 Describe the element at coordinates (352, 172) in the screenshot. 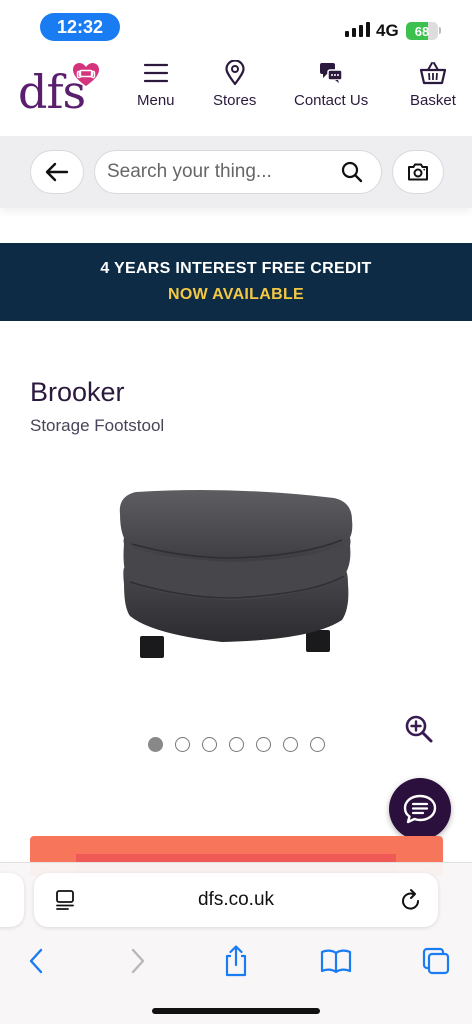

I see `search-icon` at that location.